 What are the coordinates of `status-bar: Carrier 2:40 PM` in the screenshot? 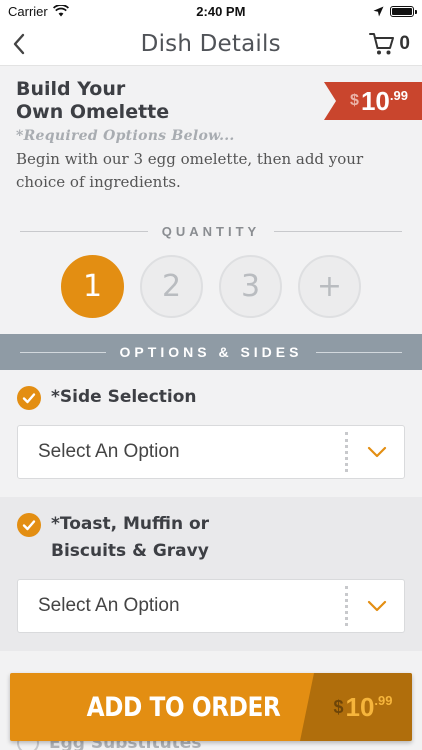 It's located at (211, 11).